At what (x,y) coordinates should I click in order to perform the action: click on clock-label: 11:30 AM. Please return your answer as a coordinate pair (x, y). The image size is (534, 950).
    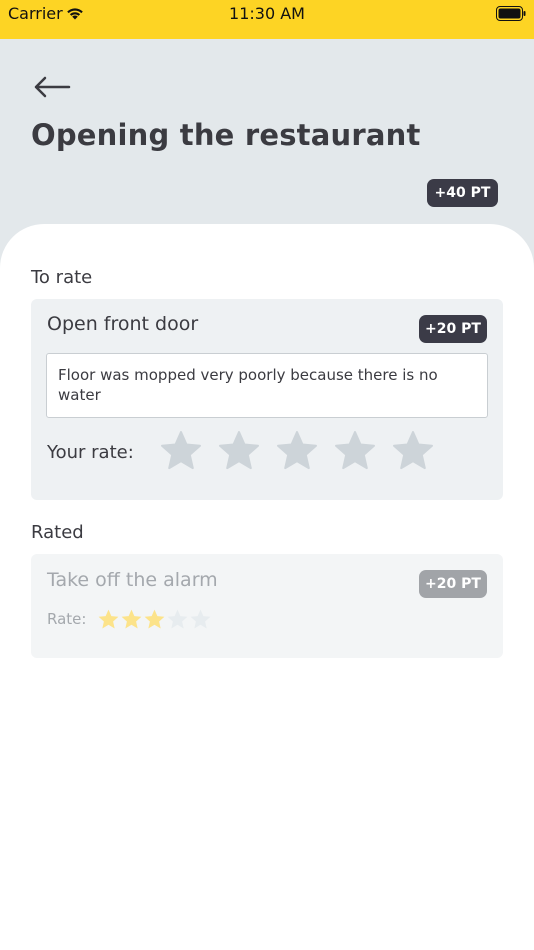
    Looking at the image, I should click on (267, 13).